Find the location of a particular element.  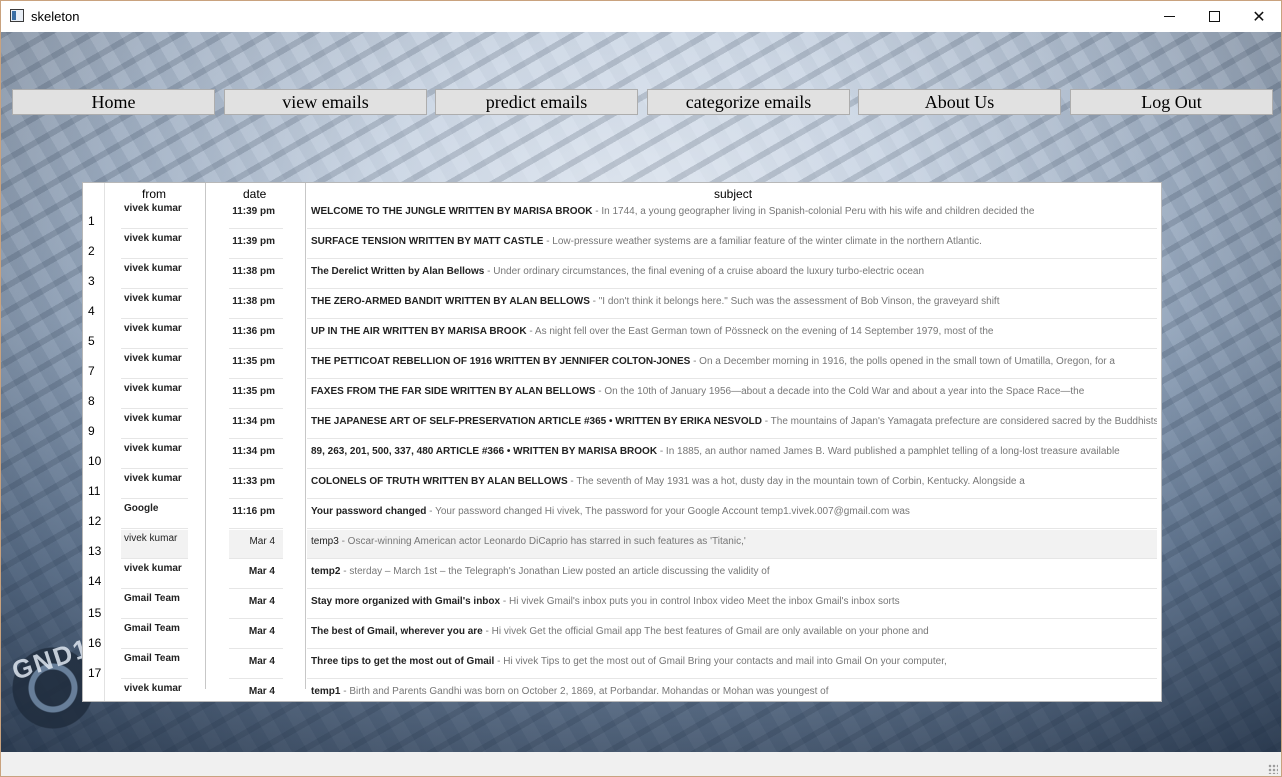

row-number: 4 is located at coordinates (91, 311).